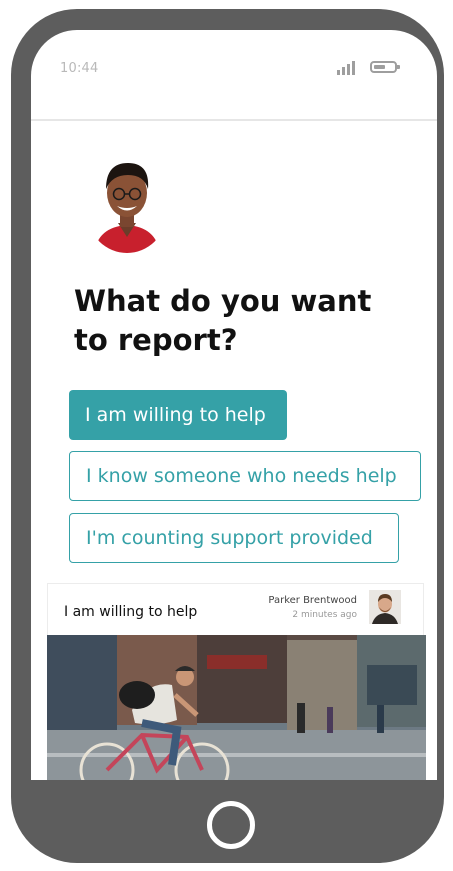  Describe the element at coordinates (178, 415) in the screenshot. I see `willing-to-help-button: I am willing to help` at that location.